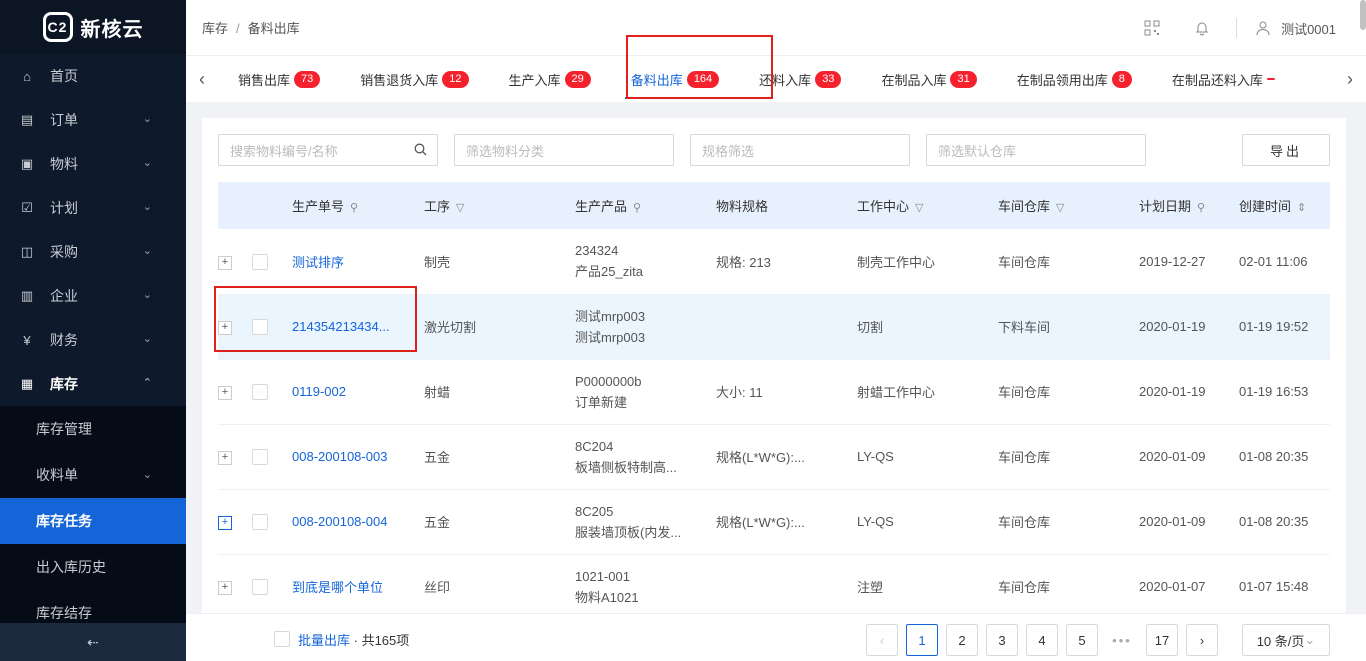  I want to click on tab-label: 在制品还料入库, so click(1217, 80).